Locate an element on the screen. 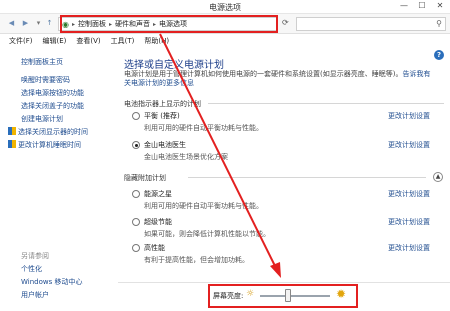 The height and width of the screenshot is (311, 450). menu-help: 帮助(H) is located at coordinates (156, 41).